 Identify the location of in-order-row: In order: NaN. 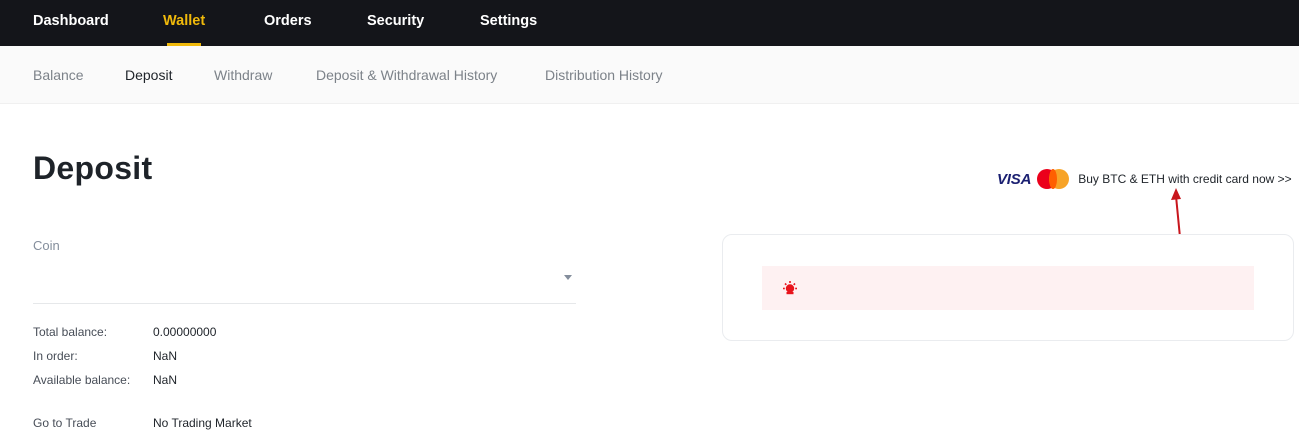
(183, 356).